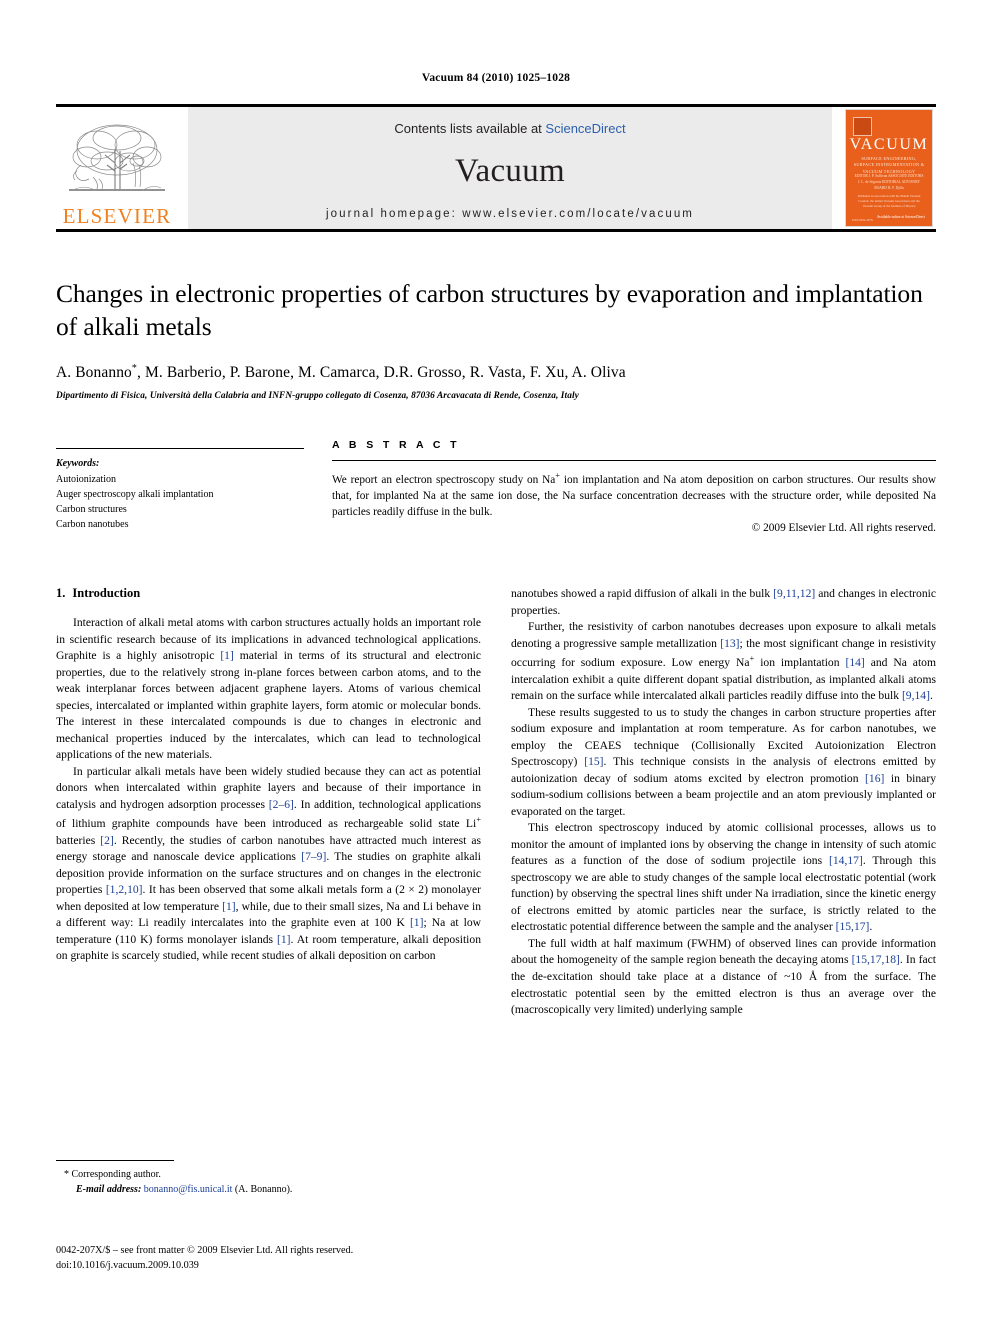 The image size is (992, 1323). What do you see at coordinates (854, 662) in the screenshot?
I see `citation-link: [14]` at bounding box center [854, 662].